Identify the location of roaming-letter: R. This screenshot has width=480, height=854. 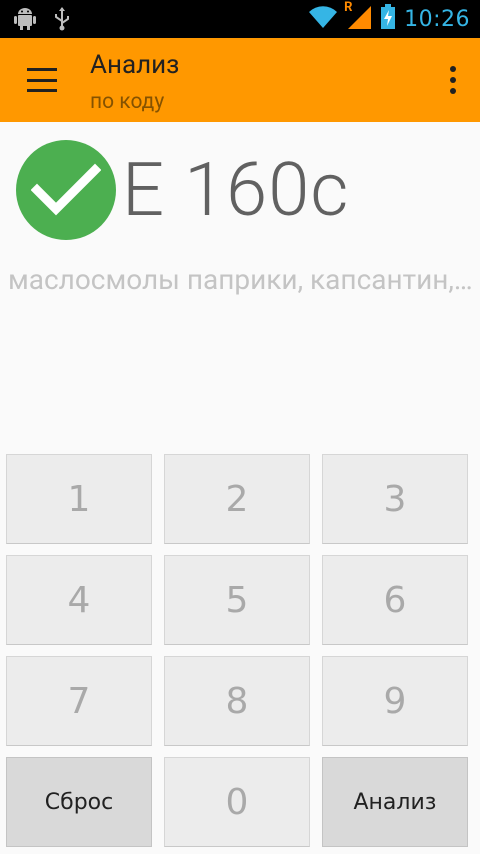
(348, 7).